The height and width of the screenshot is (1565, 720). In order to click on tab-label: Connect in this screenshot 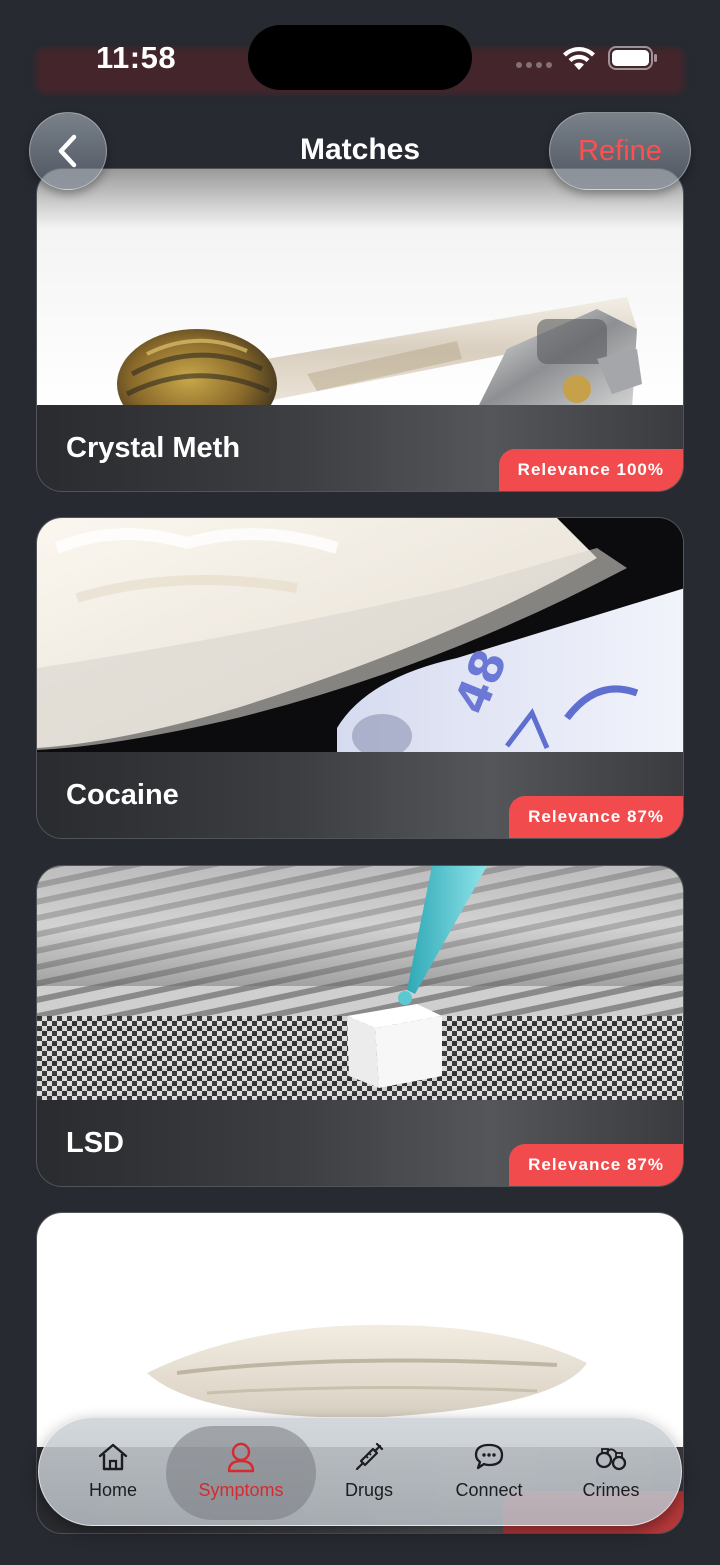, I will do `click(489, 1490)`.